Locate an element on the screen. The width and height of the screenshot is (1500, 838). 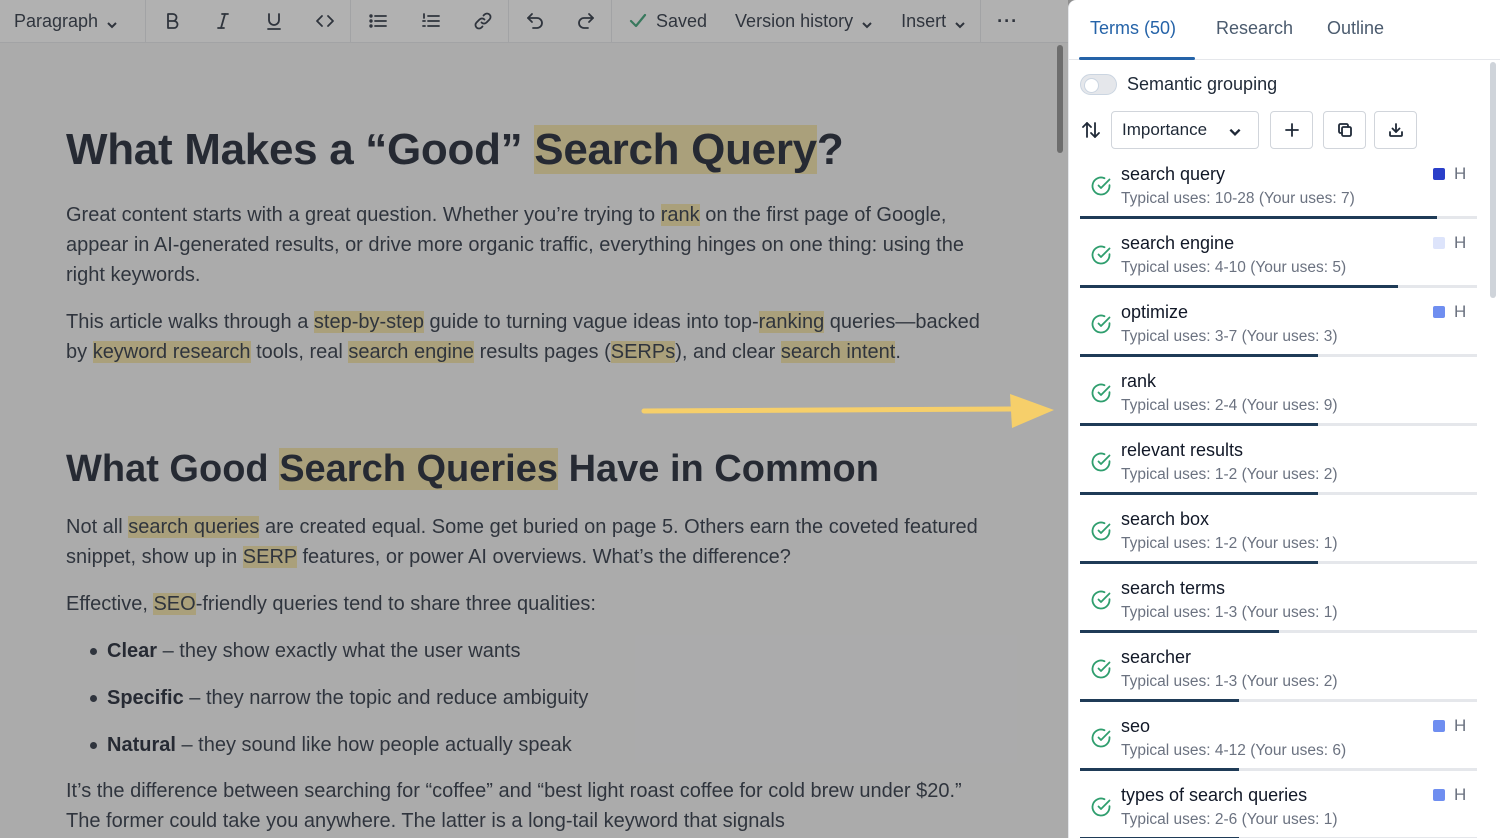
document-title: What Makes a “Good” Search Query? is located at coordinates (455, 150).